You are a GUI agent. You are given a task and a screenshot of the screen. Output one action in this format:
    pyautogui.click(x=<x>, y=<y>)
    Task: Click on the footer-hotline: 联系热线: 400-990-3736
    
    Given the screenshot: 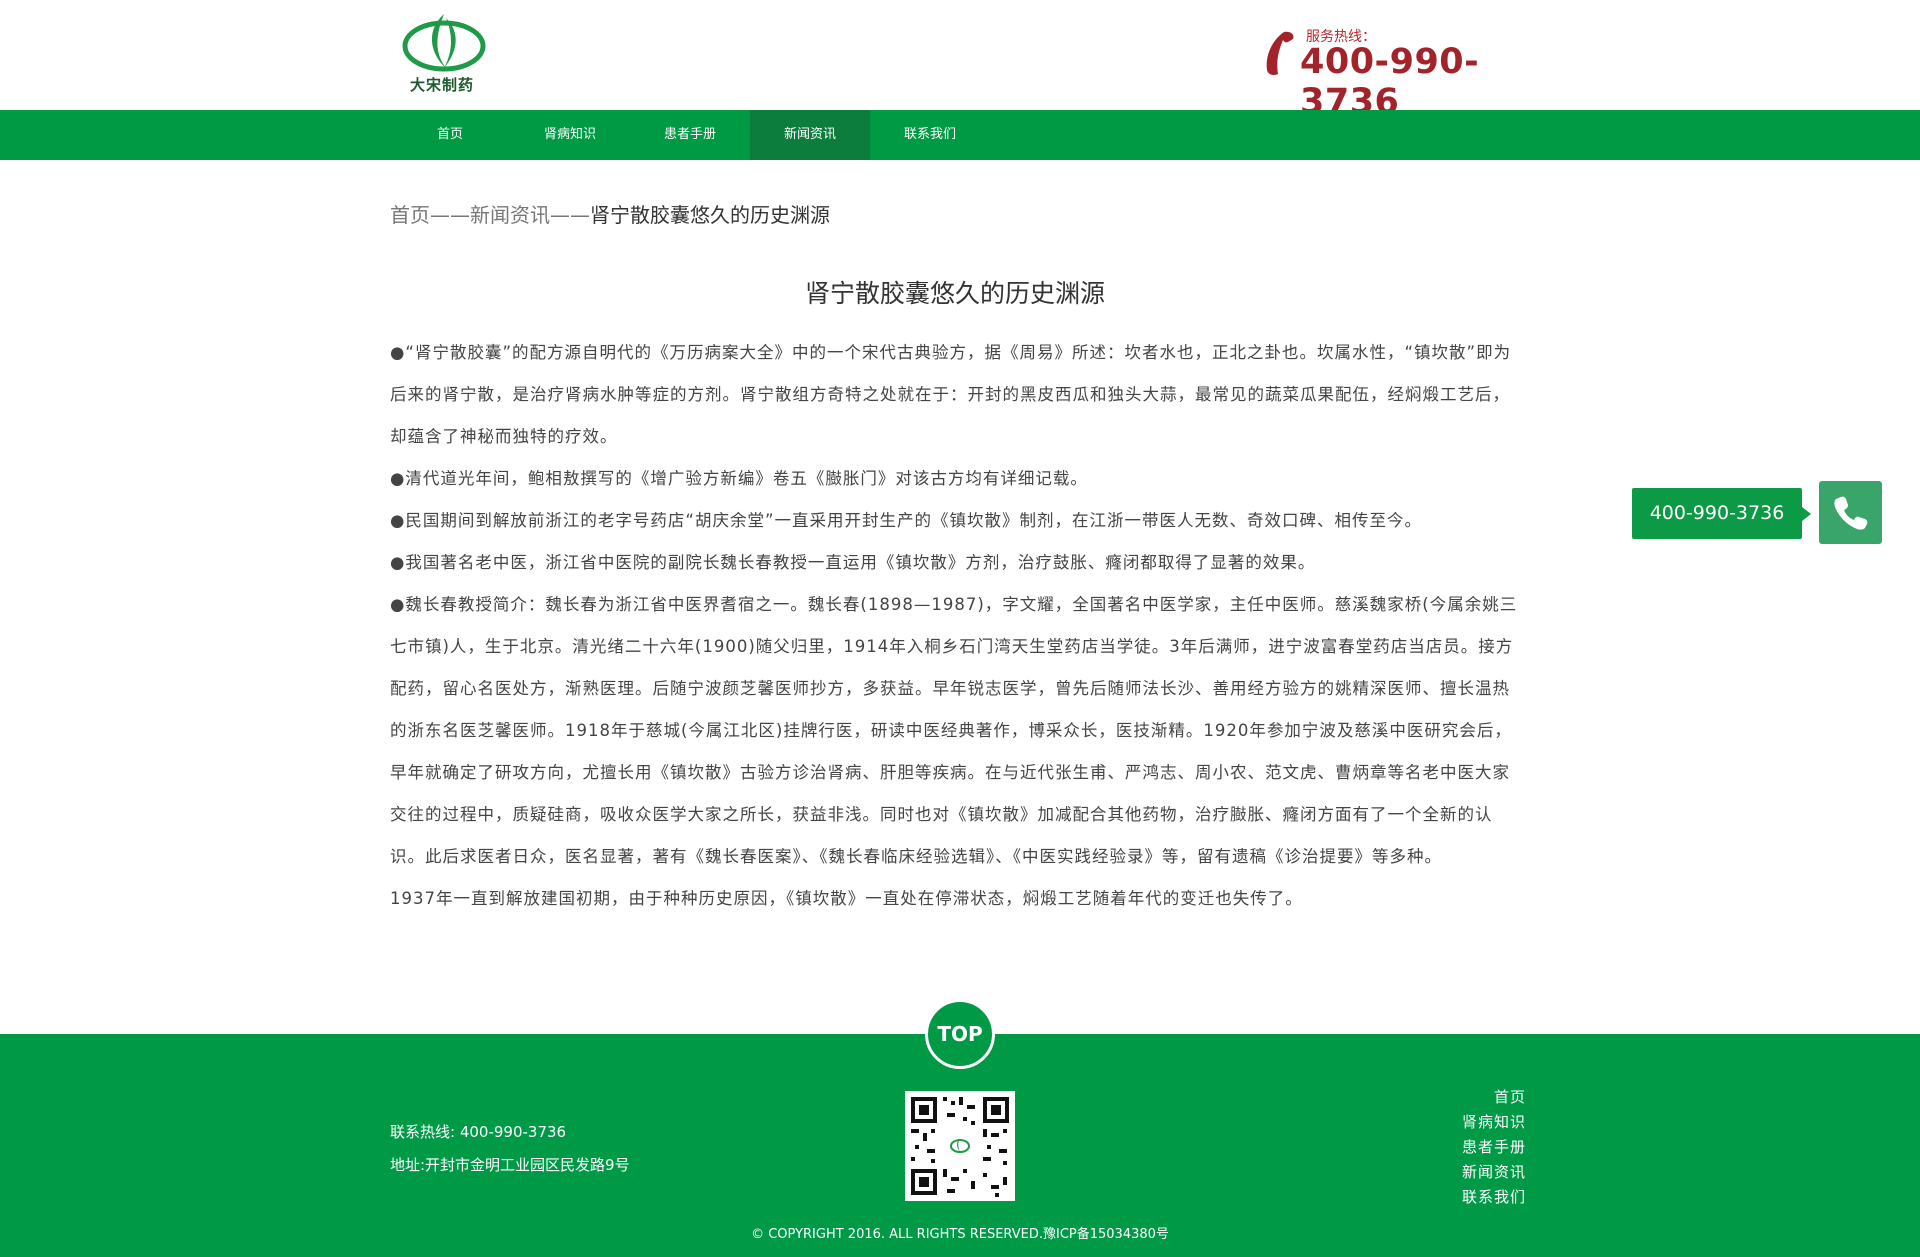 What is the action you would take?
    pyautogui.click(x=510, y=1132)
    